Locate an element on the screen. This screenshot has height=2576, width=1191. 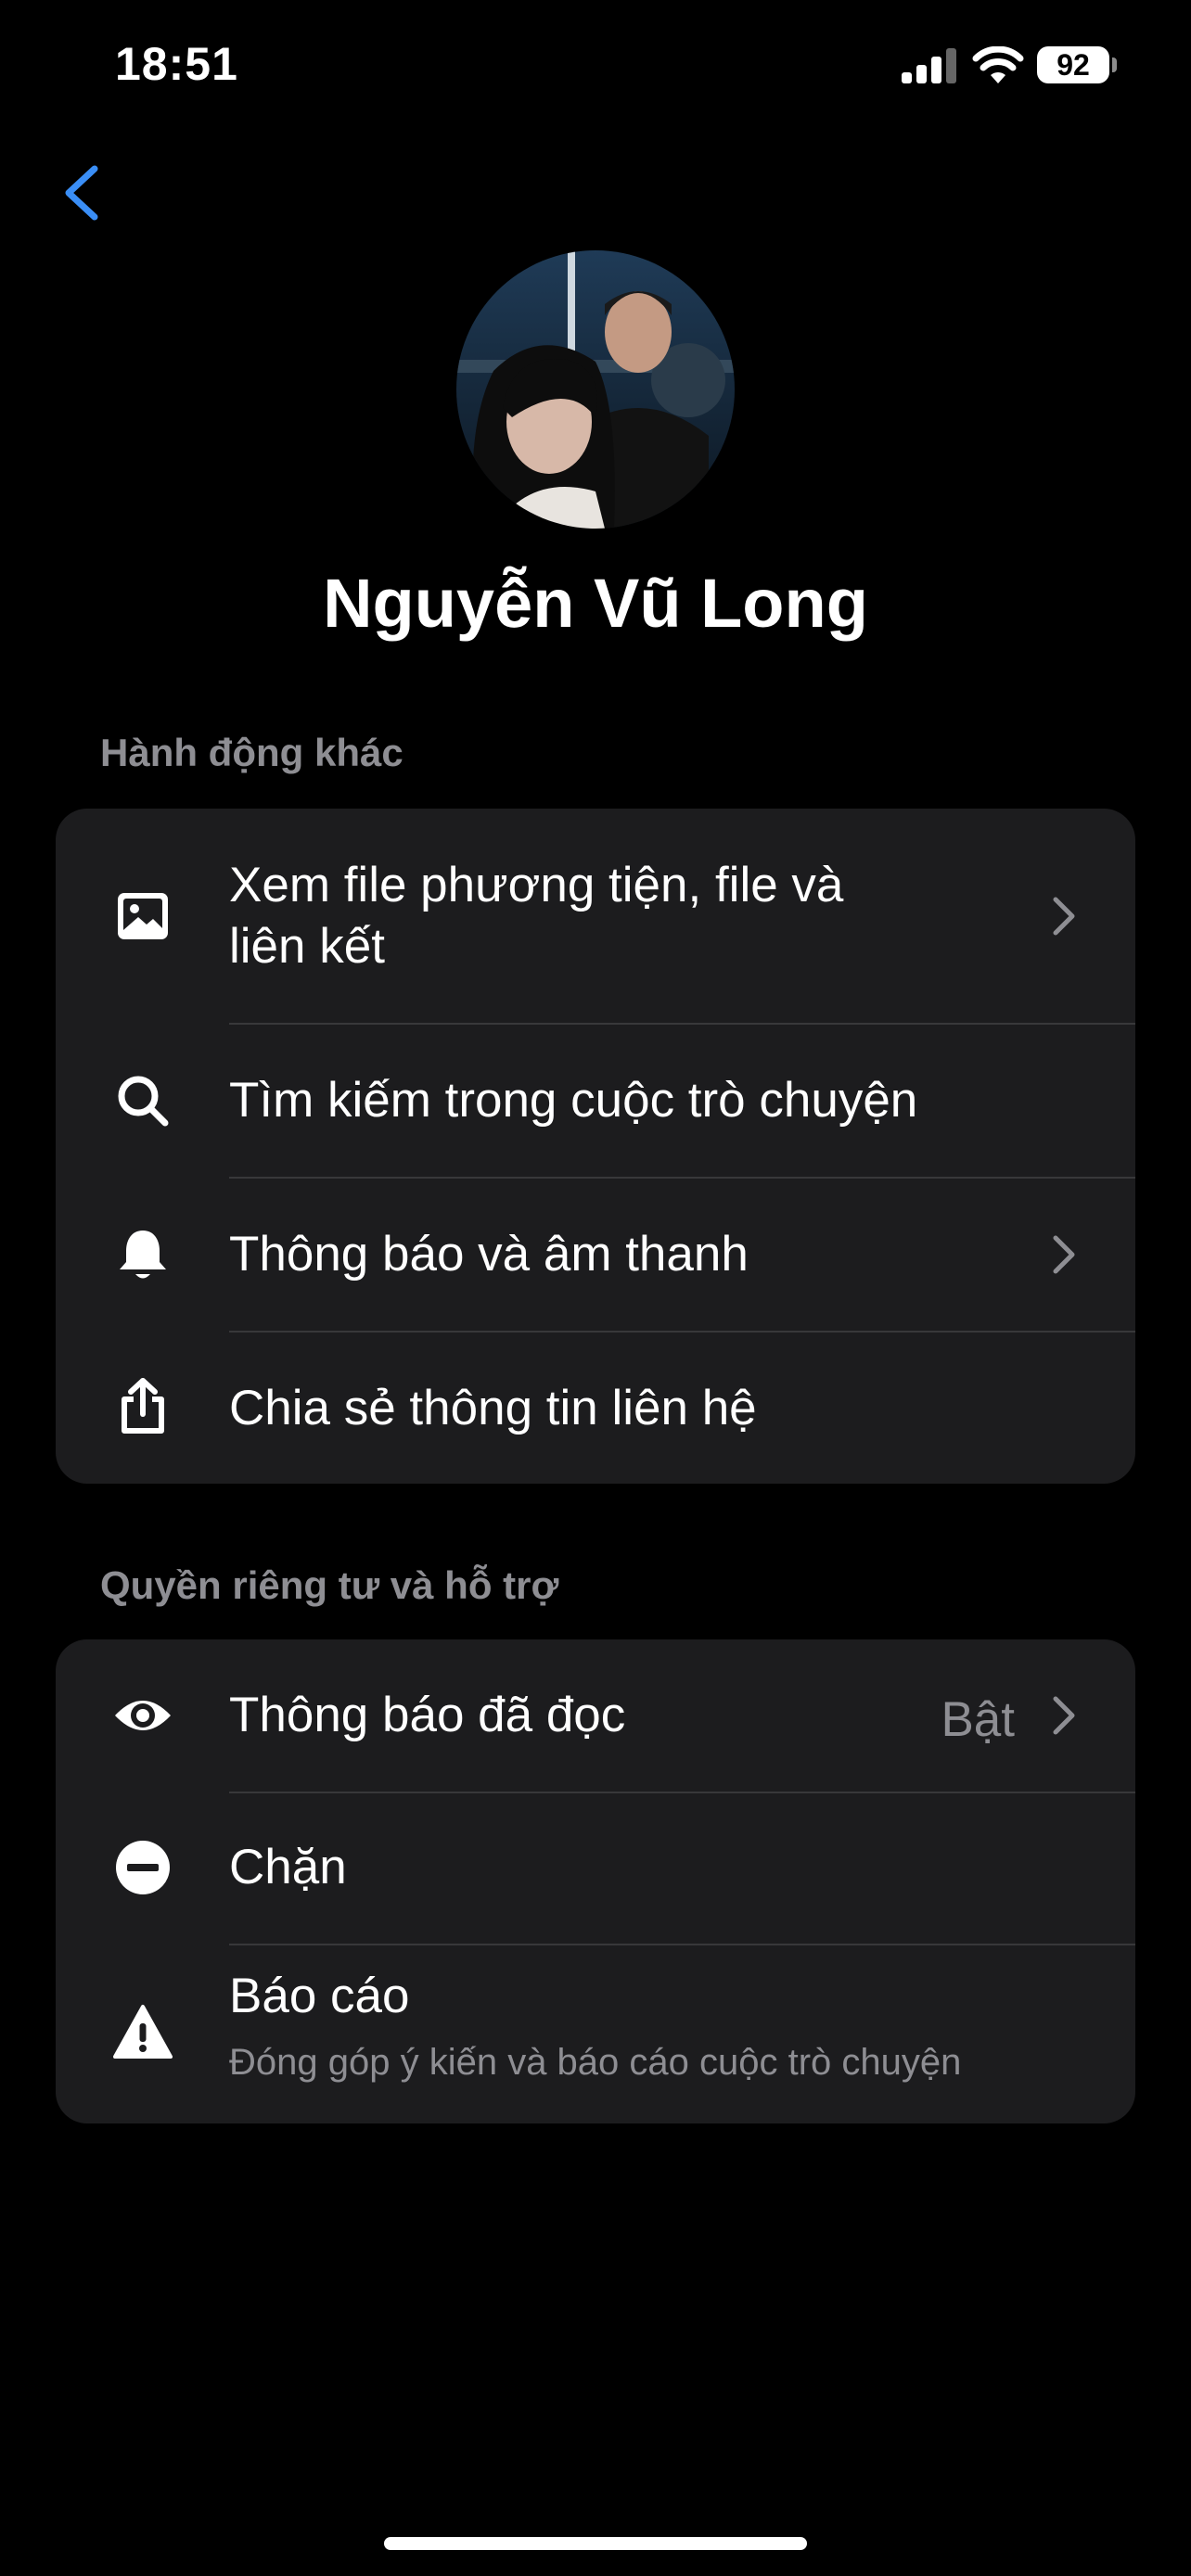
read-receipts-value: Bật is located at coordinates (978, 1719).